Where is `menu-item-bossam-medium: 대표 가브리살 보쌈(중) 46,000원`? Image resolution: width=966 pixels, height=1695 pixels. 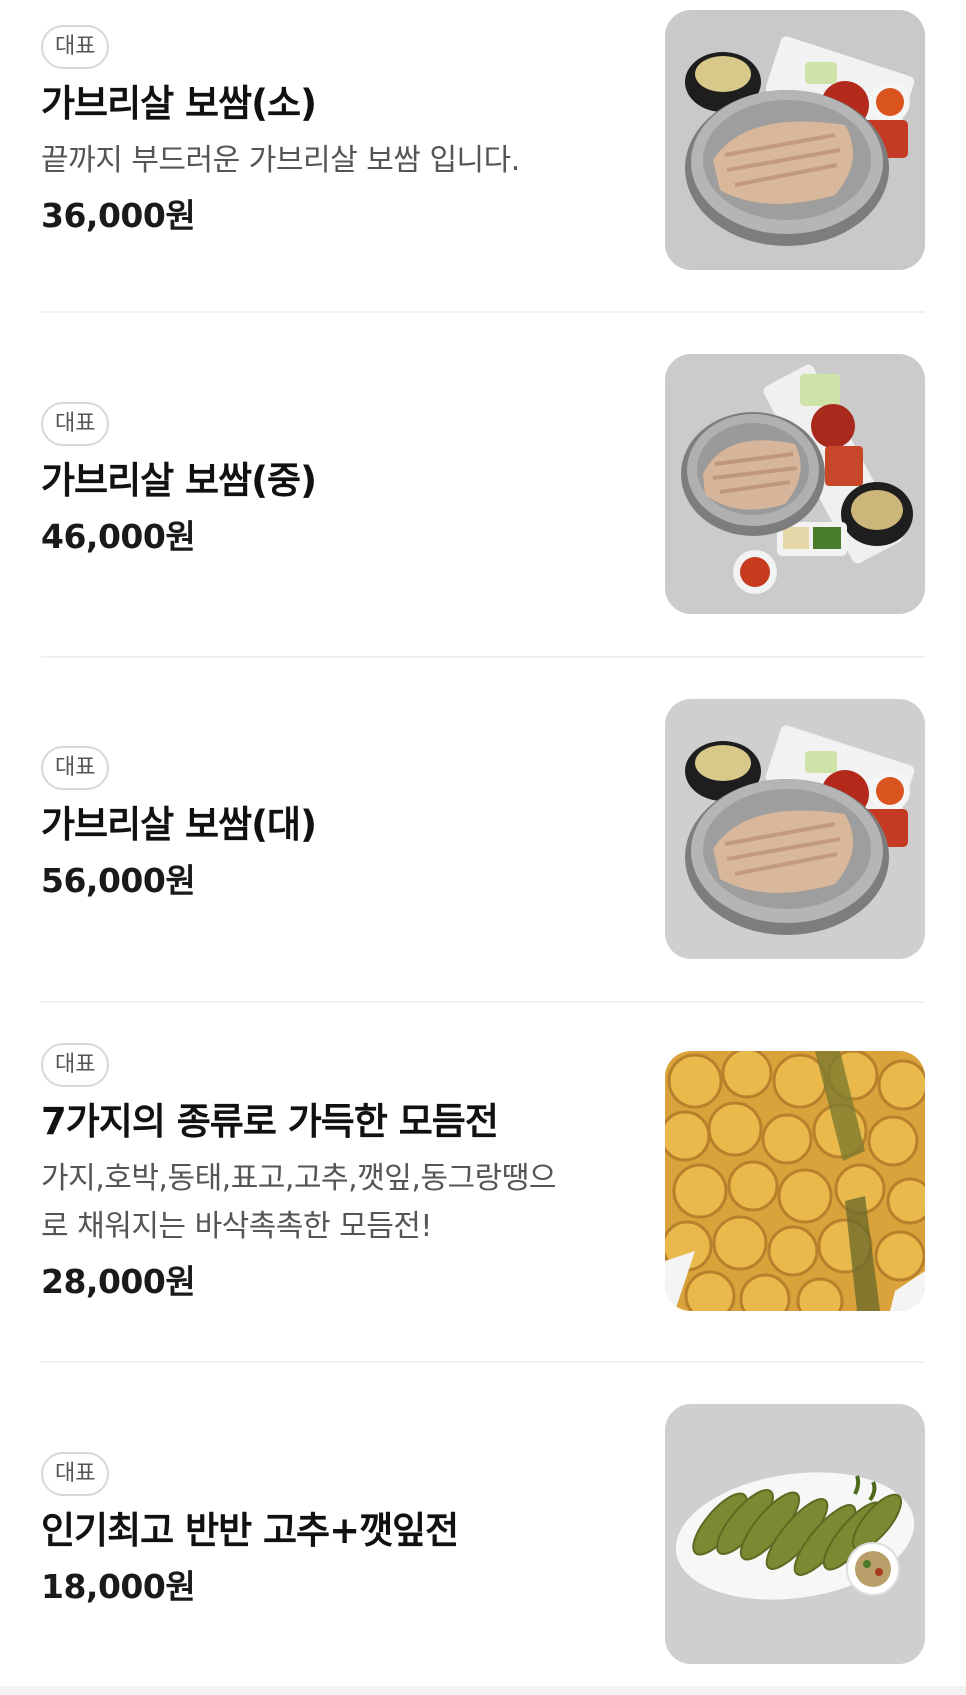
menu-item-bossam-medium: 대표 가브리살 보쌈(중) 46,000원 is located at coordinates (483, 484).